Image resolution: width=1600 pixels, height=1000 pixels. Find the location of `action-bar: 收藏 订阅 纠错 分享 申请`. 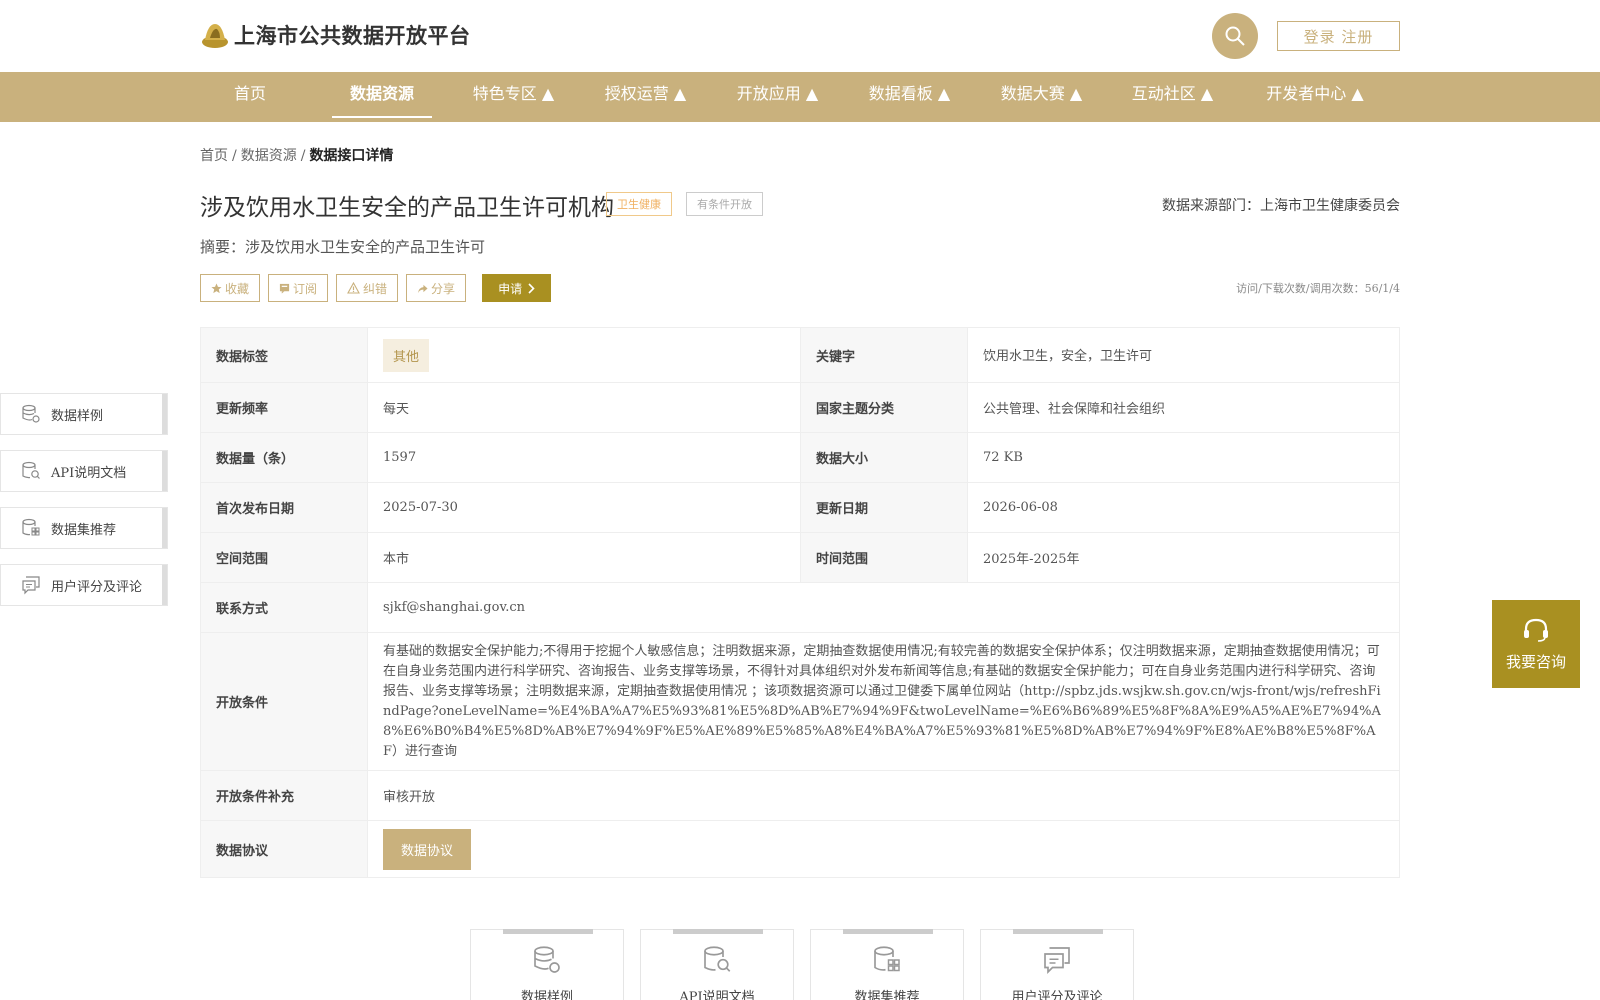

action-bar: 收藏 订阅 纠错 分享 申请 is located at coordinates (376, 288).